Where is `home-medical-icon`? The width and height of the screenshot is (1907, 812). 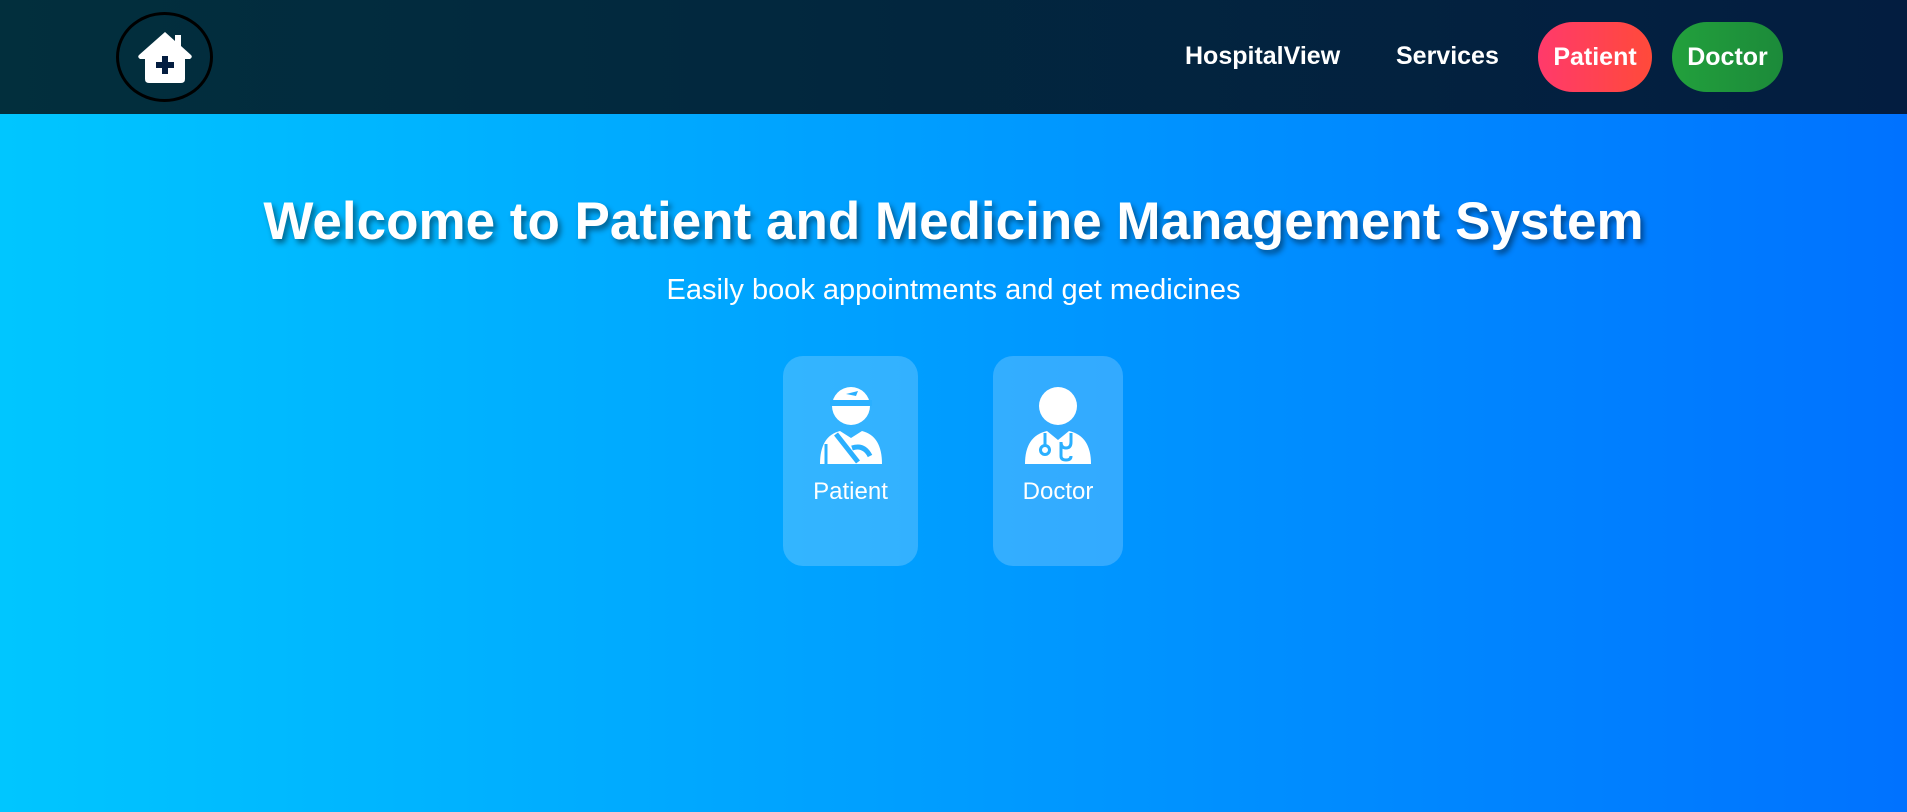
home-medical-icon is located at coordinates (165, 57).